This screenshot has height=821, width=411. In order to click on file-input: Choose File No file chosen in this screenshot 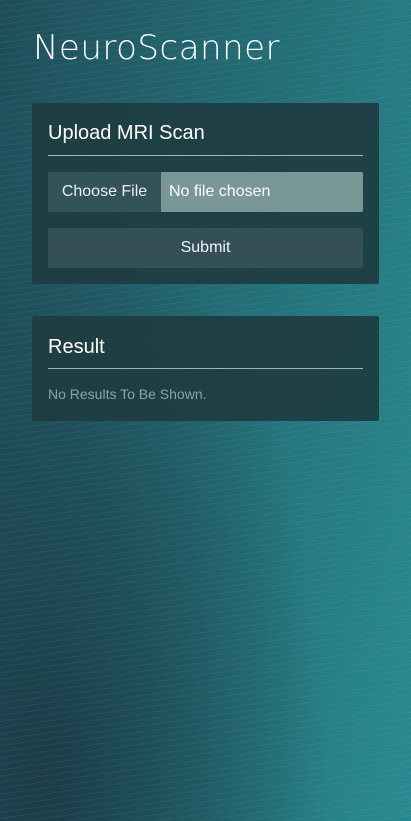, I will do `click(205, 192)`.